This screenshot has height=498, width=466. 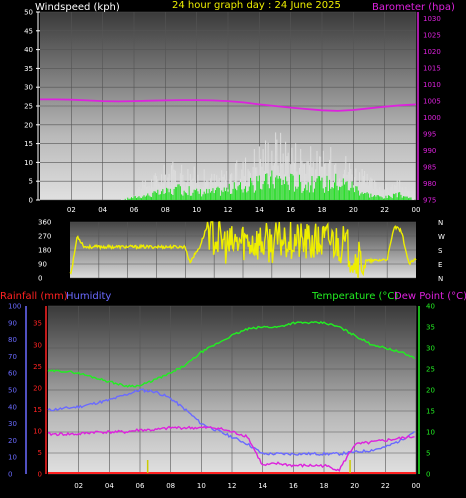 What do you see at coordinates (413, 7) in the screenshot?
I see `barometer-label: Barometer (hpa)` at bounding box center [413, 7].